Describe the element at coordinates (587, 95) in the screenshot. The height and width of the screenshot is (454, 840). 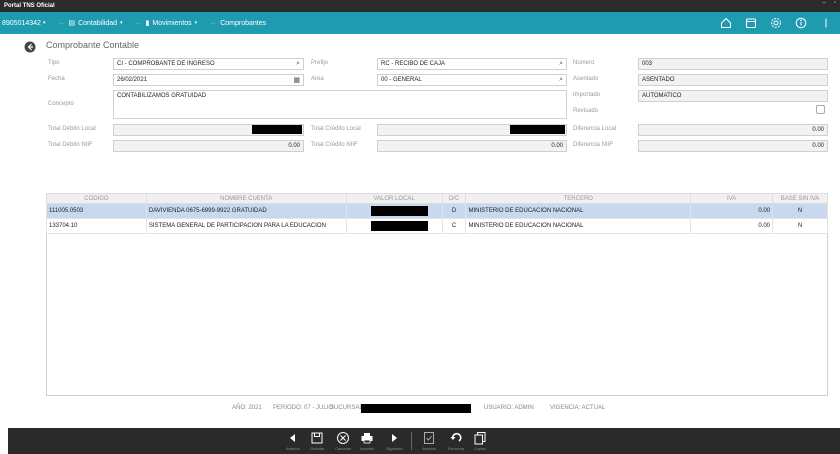
I see `label-importado: Importado` at that location.